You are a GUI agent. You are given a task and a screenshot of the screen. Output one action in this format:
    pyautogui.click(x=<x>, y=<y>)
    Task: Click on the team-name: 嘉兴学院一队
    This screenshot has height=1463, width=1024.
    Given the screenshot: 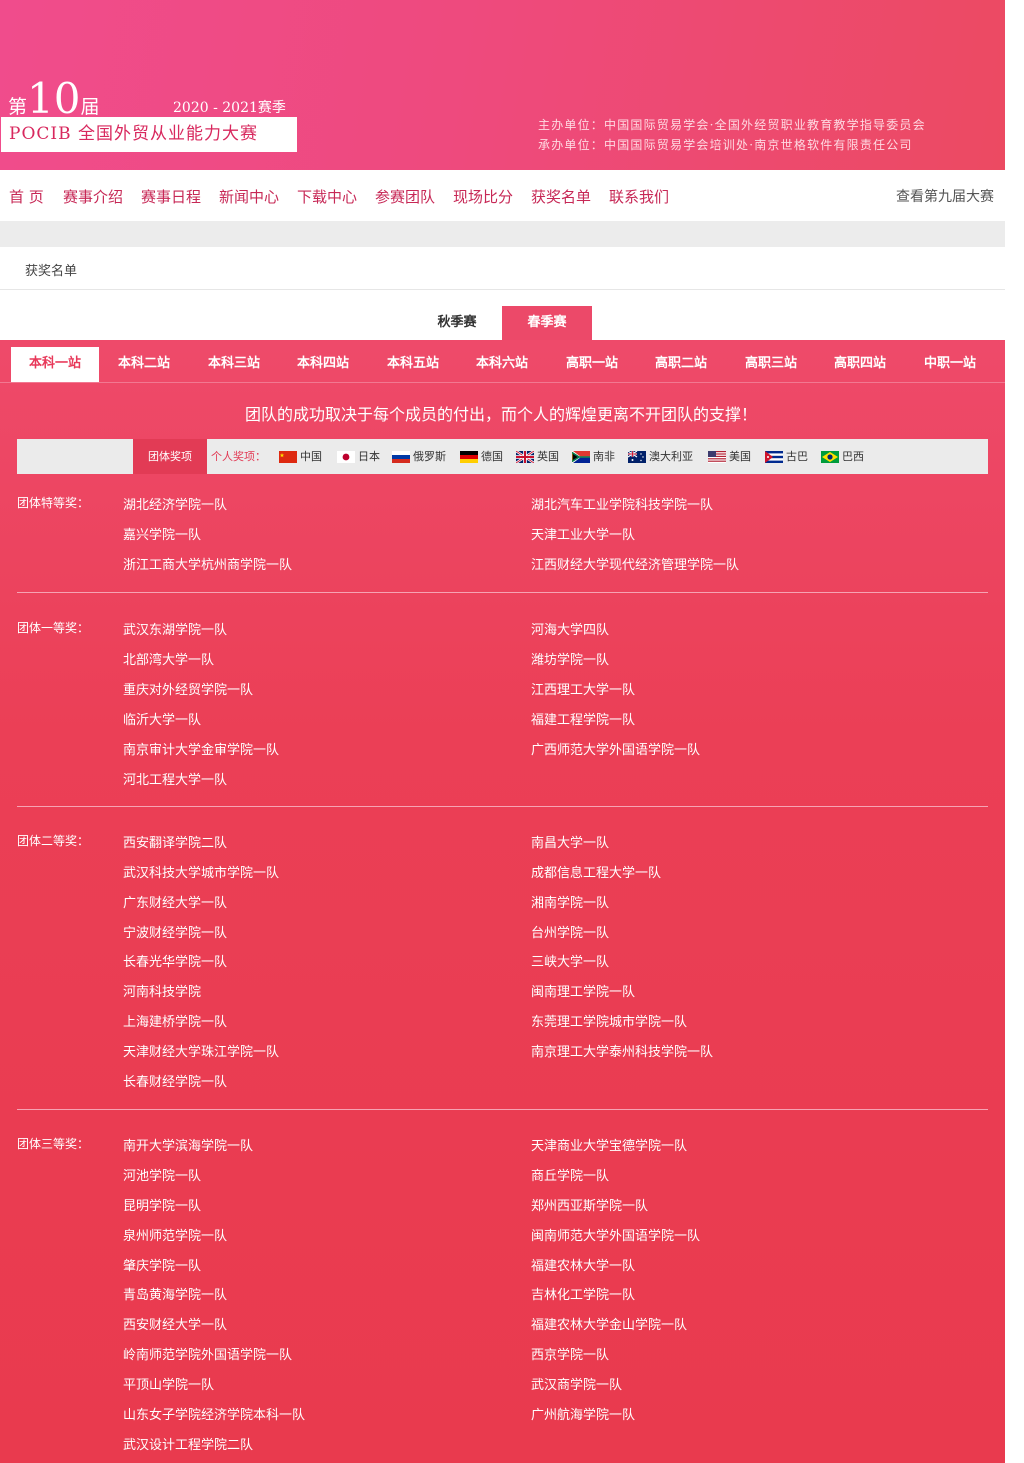 What is the action you would take?
    pyautogui.click(x=162, y=535)
    